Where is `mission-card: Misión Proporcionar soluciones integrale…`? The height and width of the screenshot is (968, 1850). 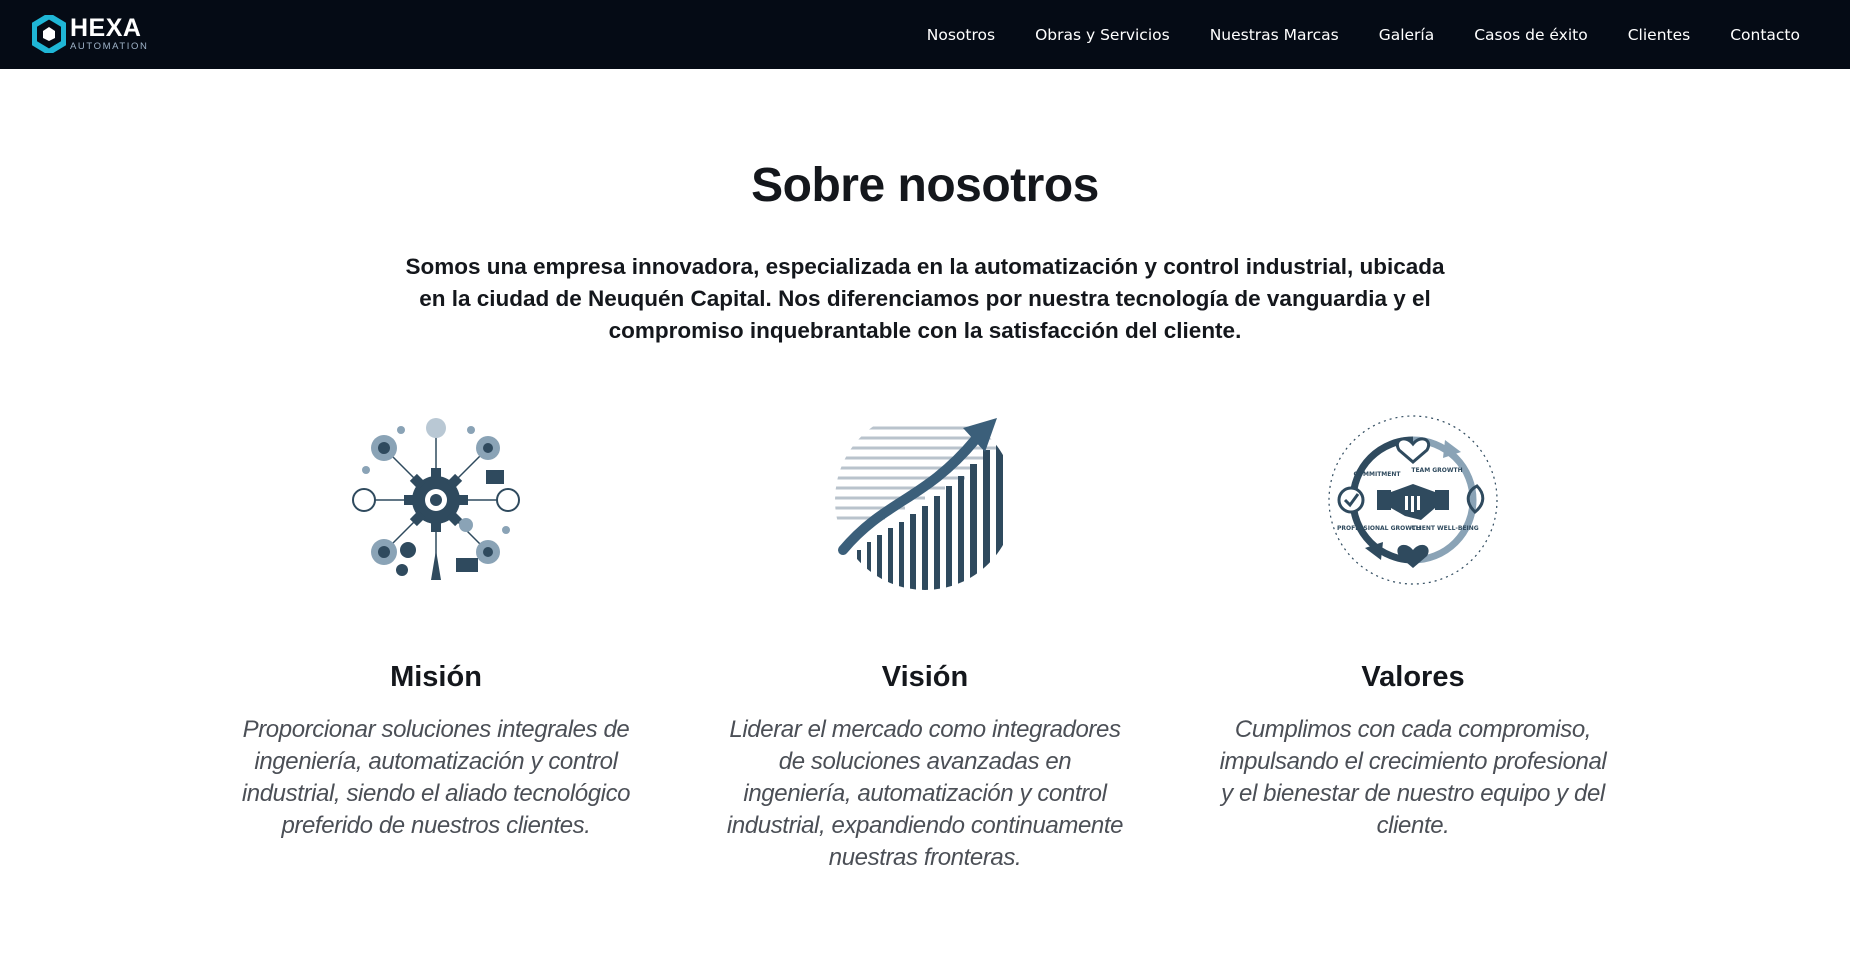 mission-card: Misión Proporcionar soluciones integrale… is located at coordinates (436, 621).